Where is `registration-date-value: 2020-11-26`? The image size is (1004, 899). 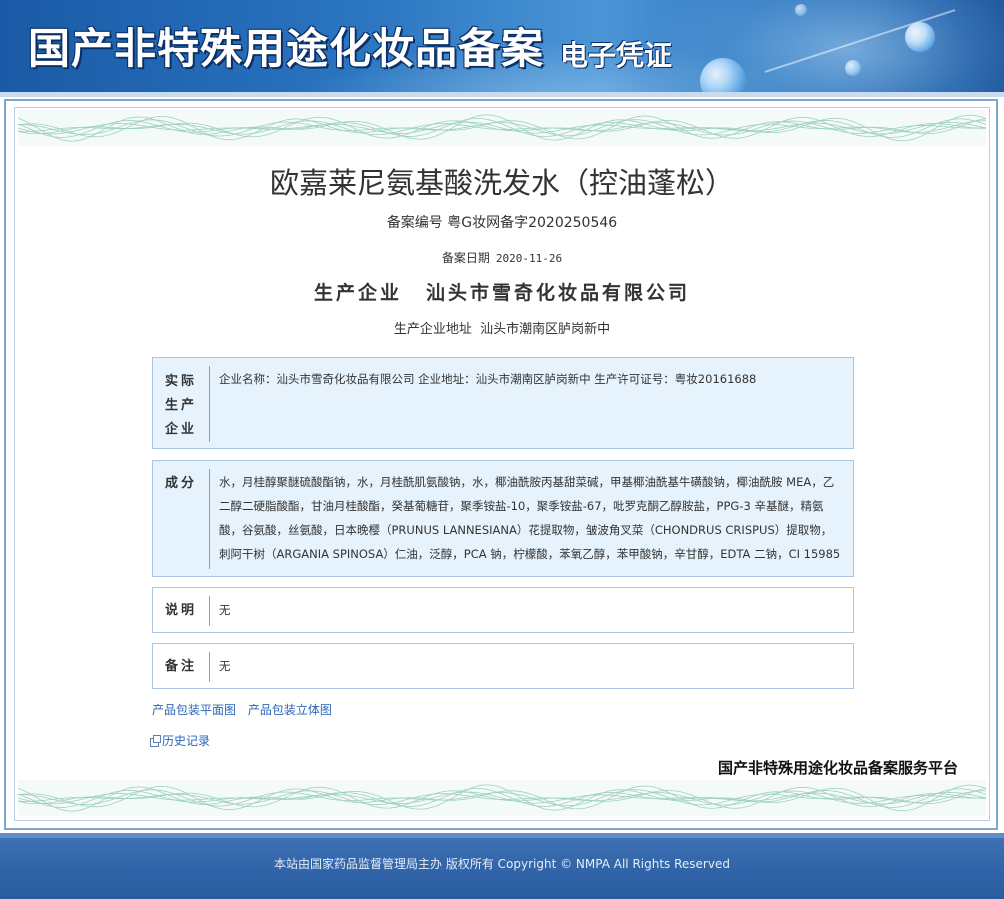
registration-date-value: 2020-11-26 is located at coordinates (529, 258).